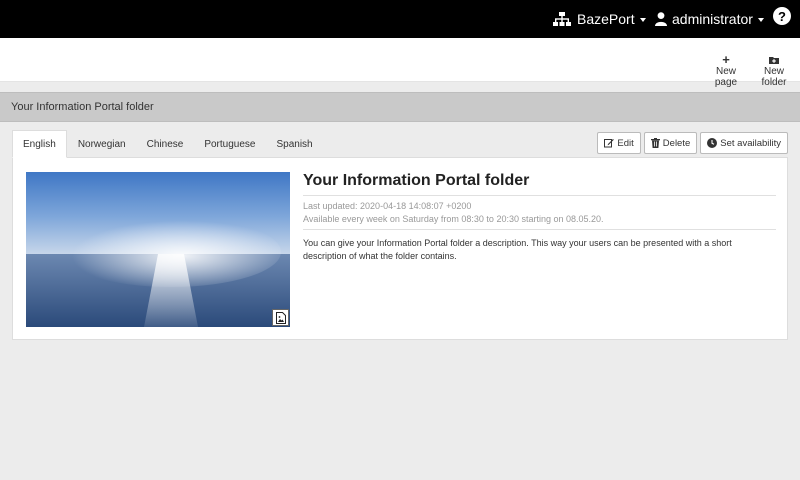 The width and height of the screenshot is (800, 480). Describe the element at coordinates (387, 206) in the screenshot. I see `last-updated: Last updated: 2020-04-18 14:08:07 +0200` at that location.